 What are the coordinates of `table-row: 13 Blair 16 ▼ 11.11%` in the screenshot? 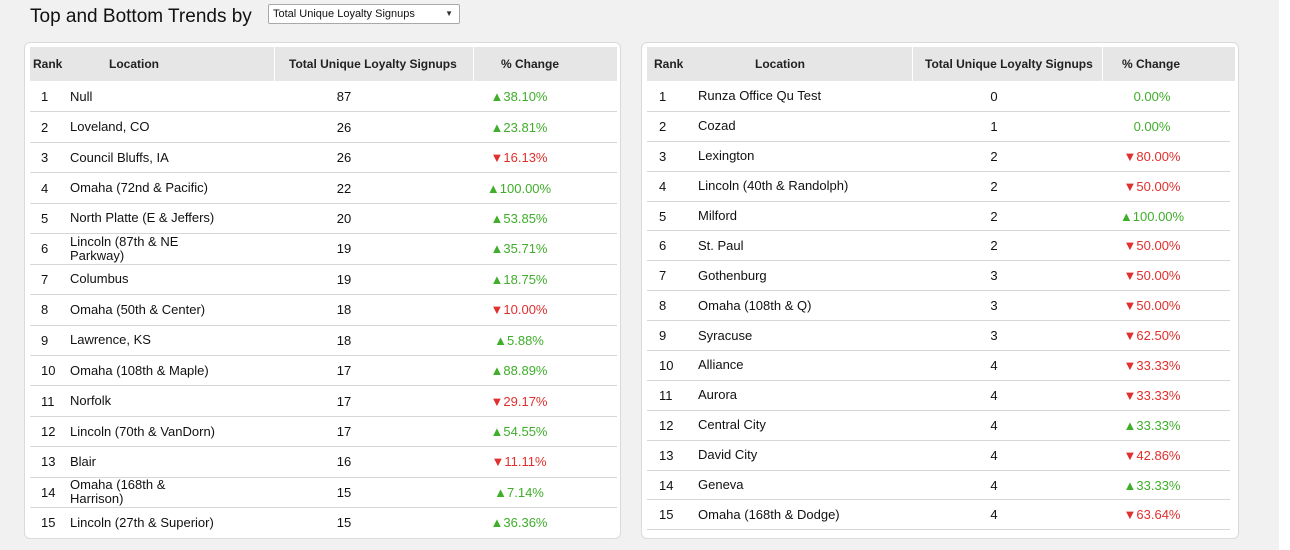 It's located at (323, 462).